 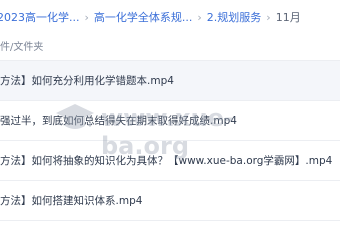 I want to click on breadcrumb: 2023高一化学... › 高一化学全体系规... › 2.规划服务 › 11月, so click(x=170, y=17).